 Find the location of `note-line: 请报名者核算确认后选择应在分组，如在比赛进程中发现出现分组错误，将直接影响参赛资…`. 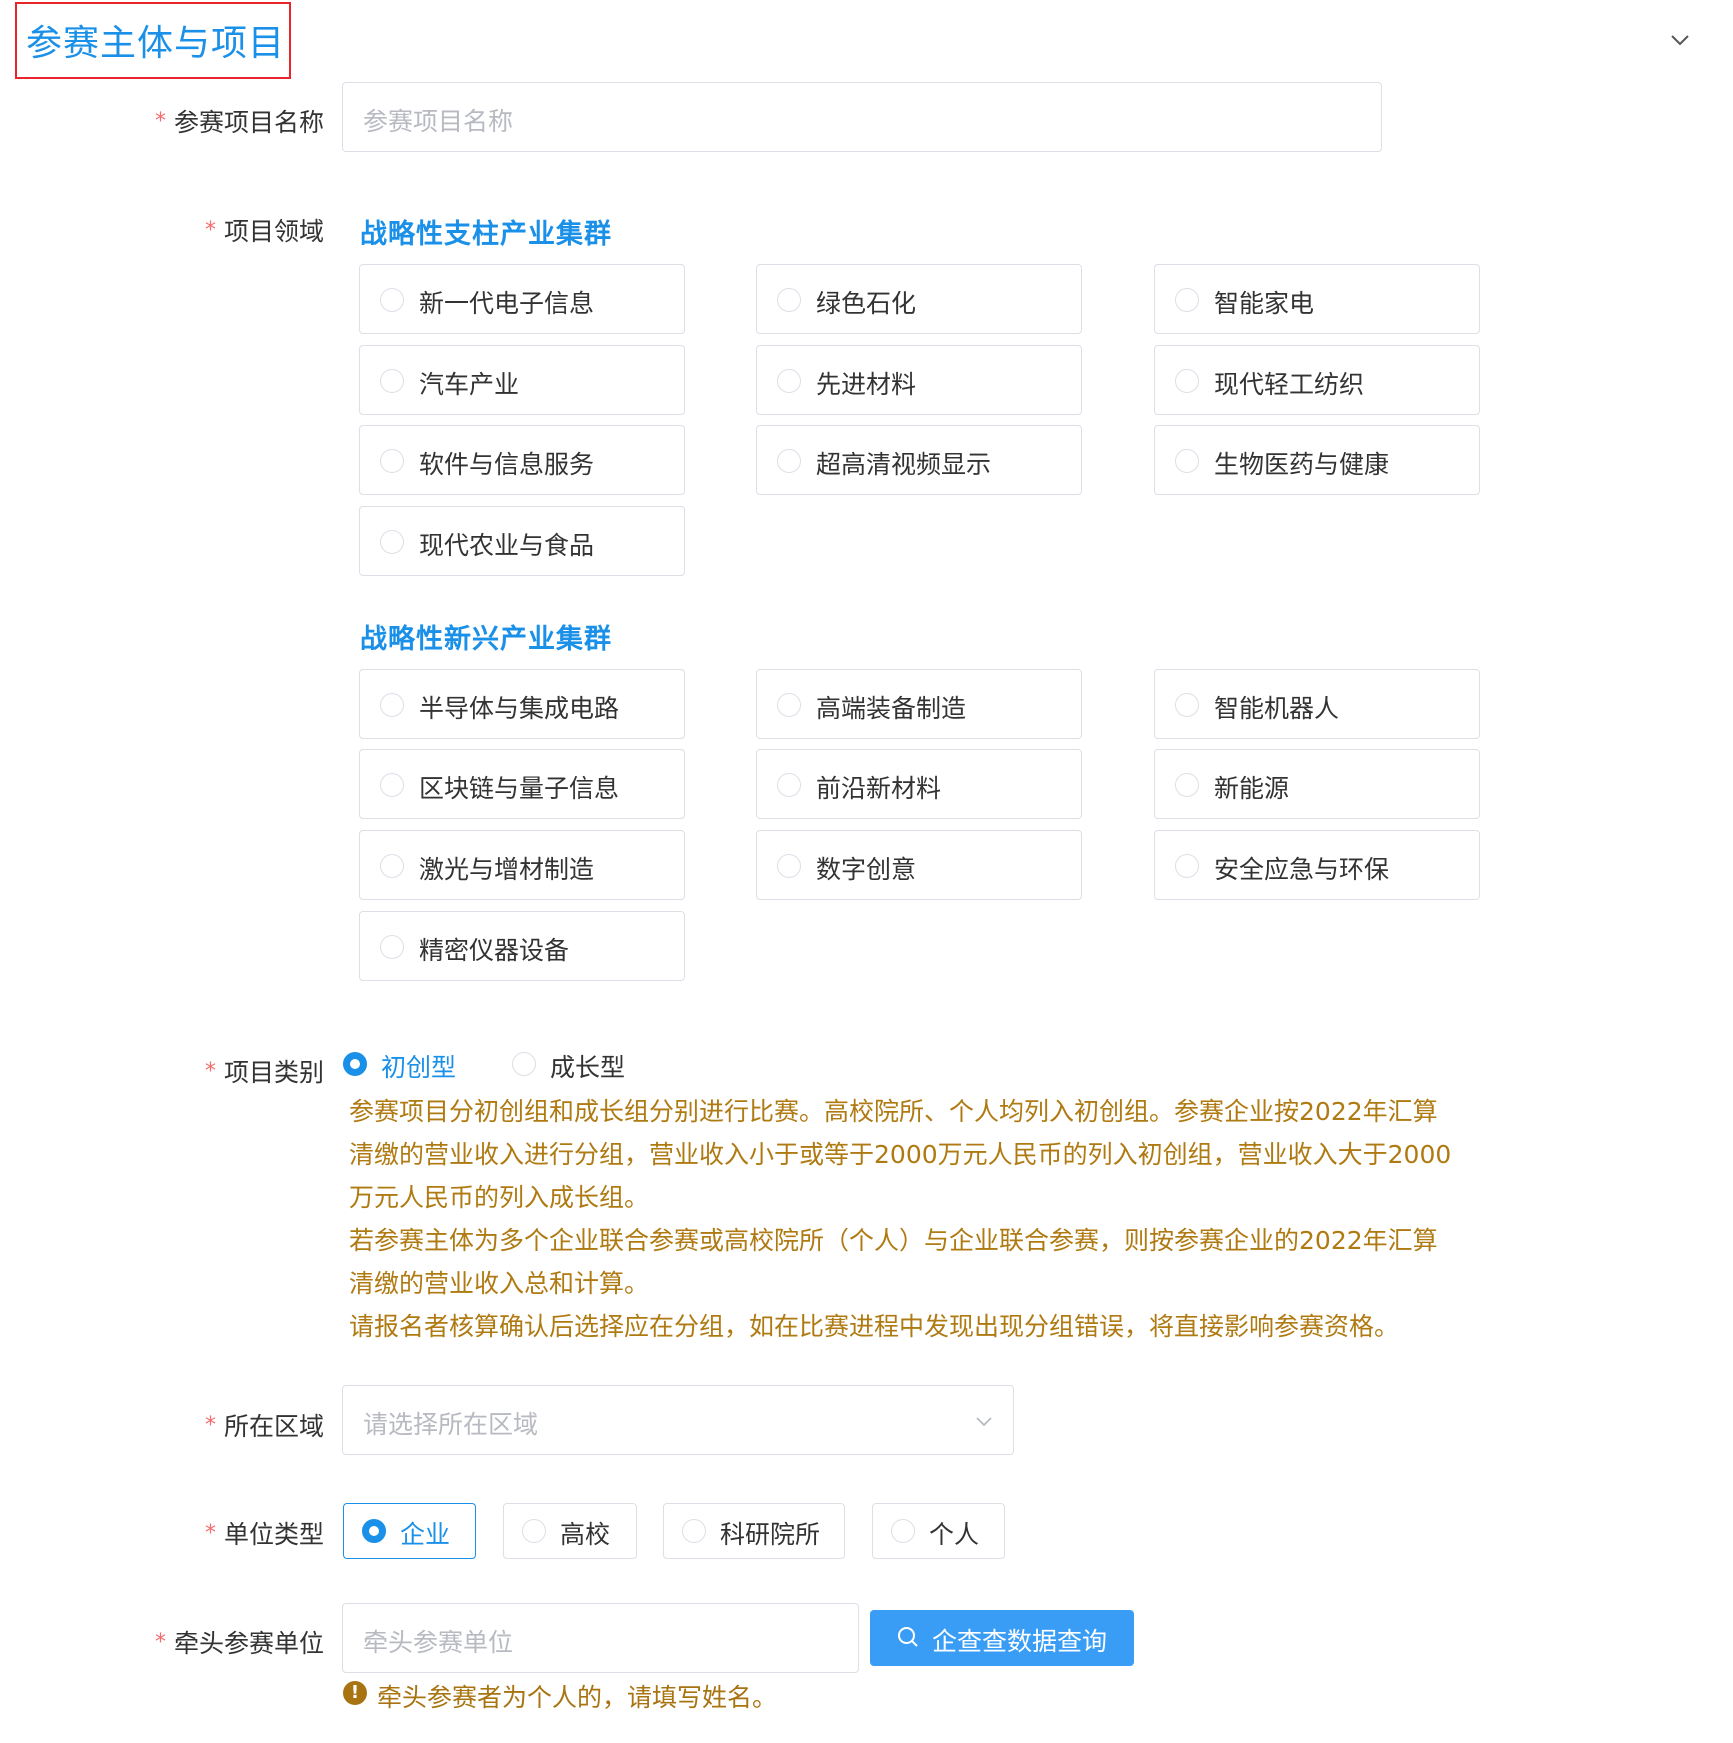

note-line: 请报名者核算确认后选择应在分组，如在比赛进程中发现出现分组错误，将直接影响参赛资… is located at coordinates (874, 1326).